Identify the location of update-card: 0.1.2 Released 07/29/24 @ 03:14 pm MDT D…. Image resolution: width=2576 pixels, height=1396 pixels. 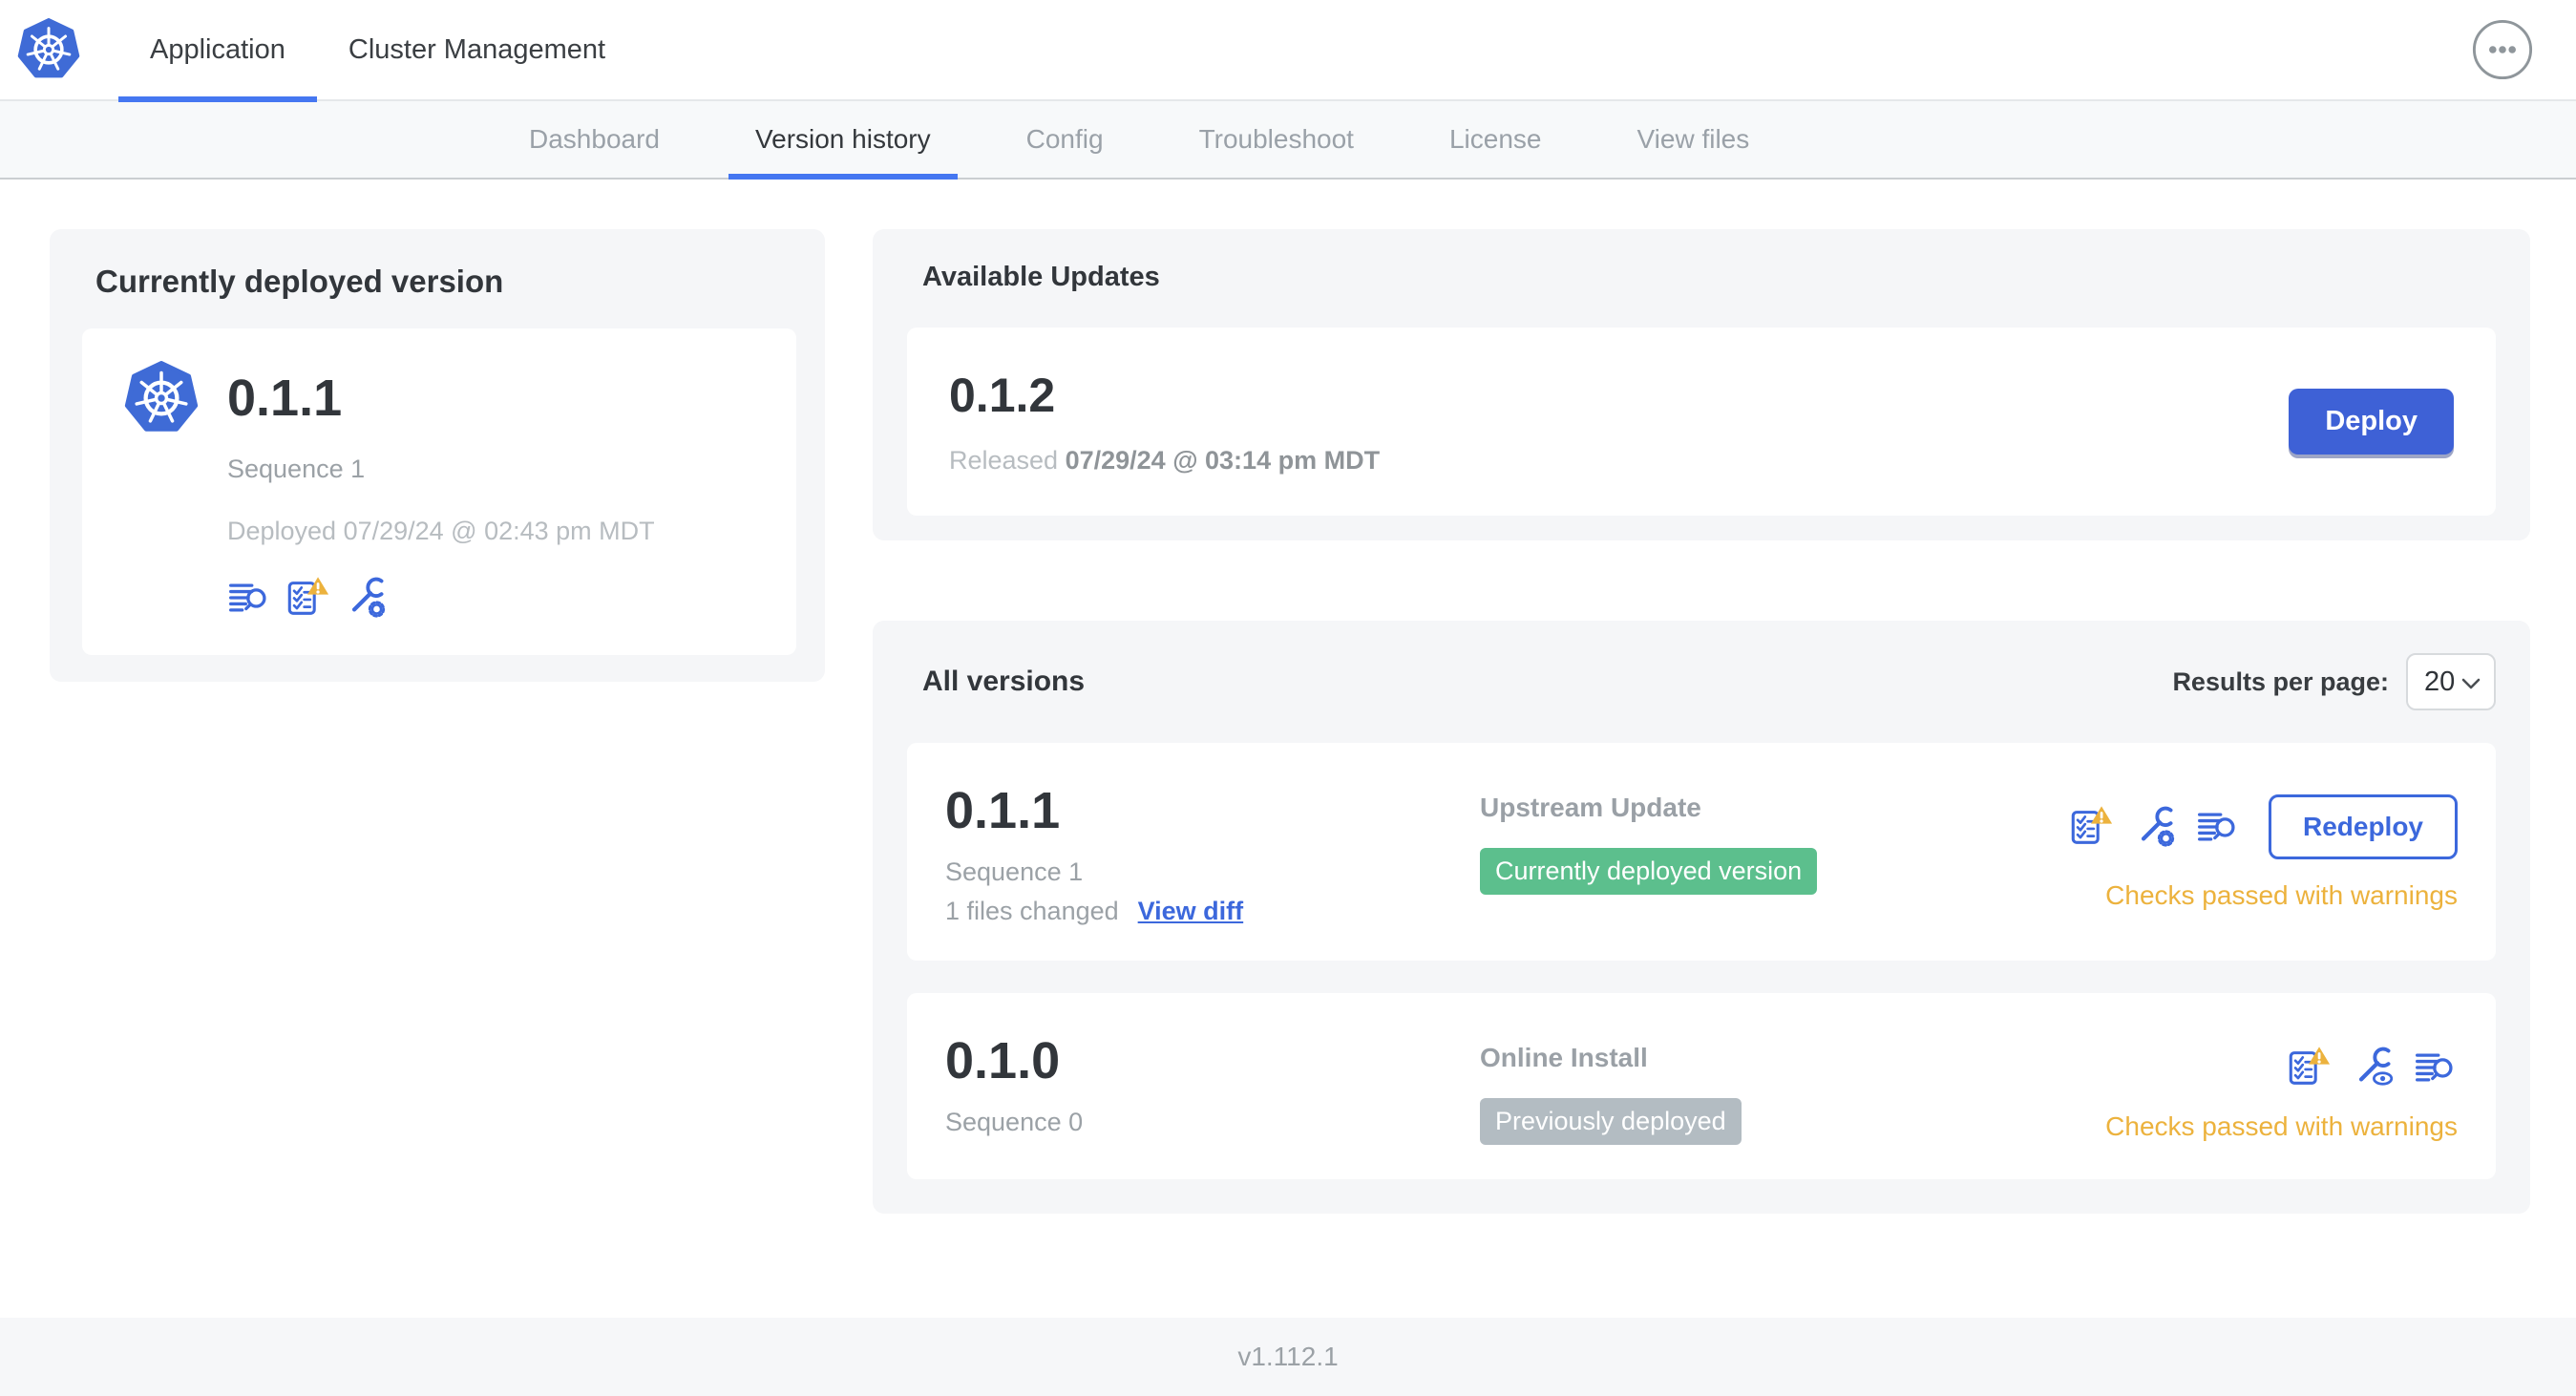
(1701, 422).